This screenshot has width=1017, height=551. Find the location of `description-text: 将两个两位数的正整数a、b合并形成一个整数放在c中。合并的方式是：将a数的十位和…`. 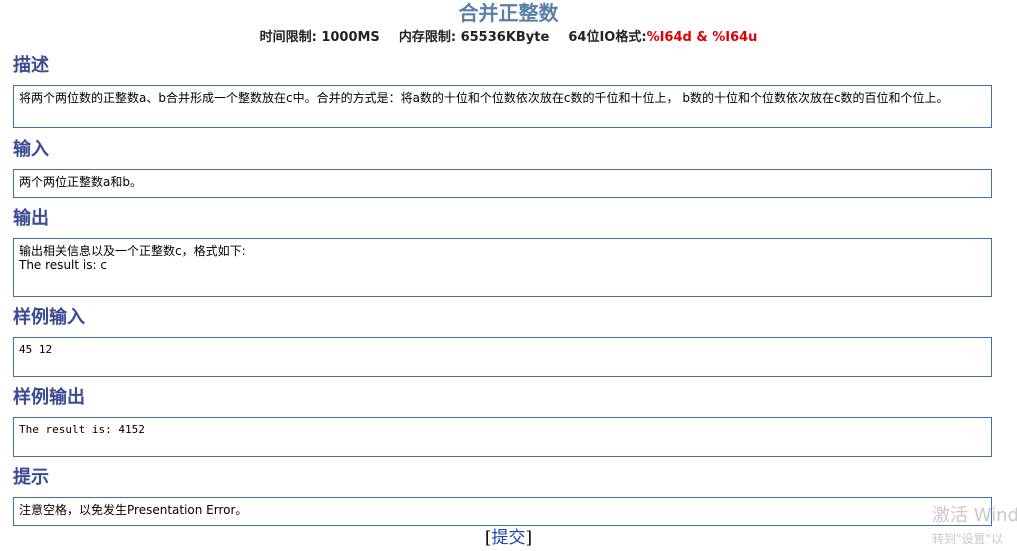

description-text: 将两个两位数的正整数a、b合并形成一个整数放在c中。合并的方式是：将a数的十位和… is located at coordinates (484, 98).